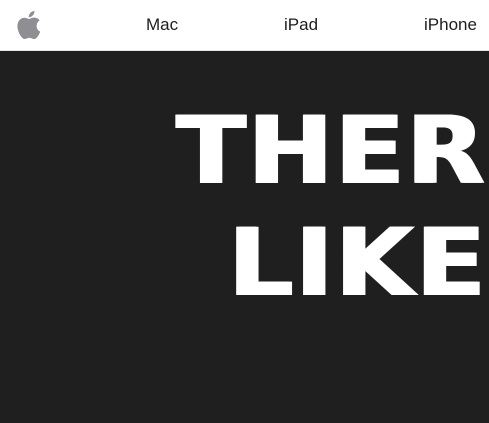  I want to click on apple-logo-icon, so click(28, 25).